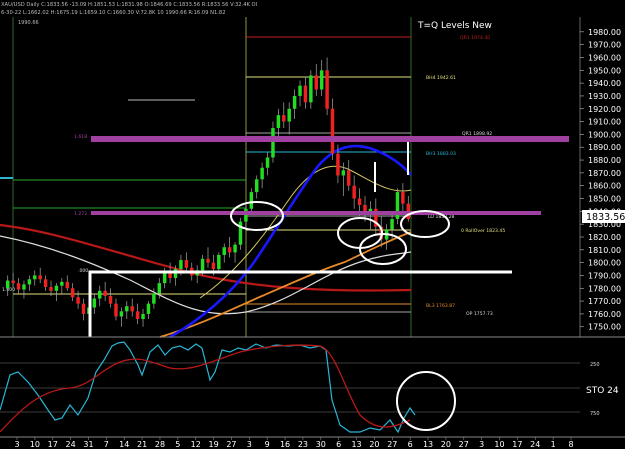 This screenshot has width=625, height=449. What do you see at coordinates (604, 199) in the screenshot?
I see `price-tick-label: 1850.00` at bounding box center [604, 199].